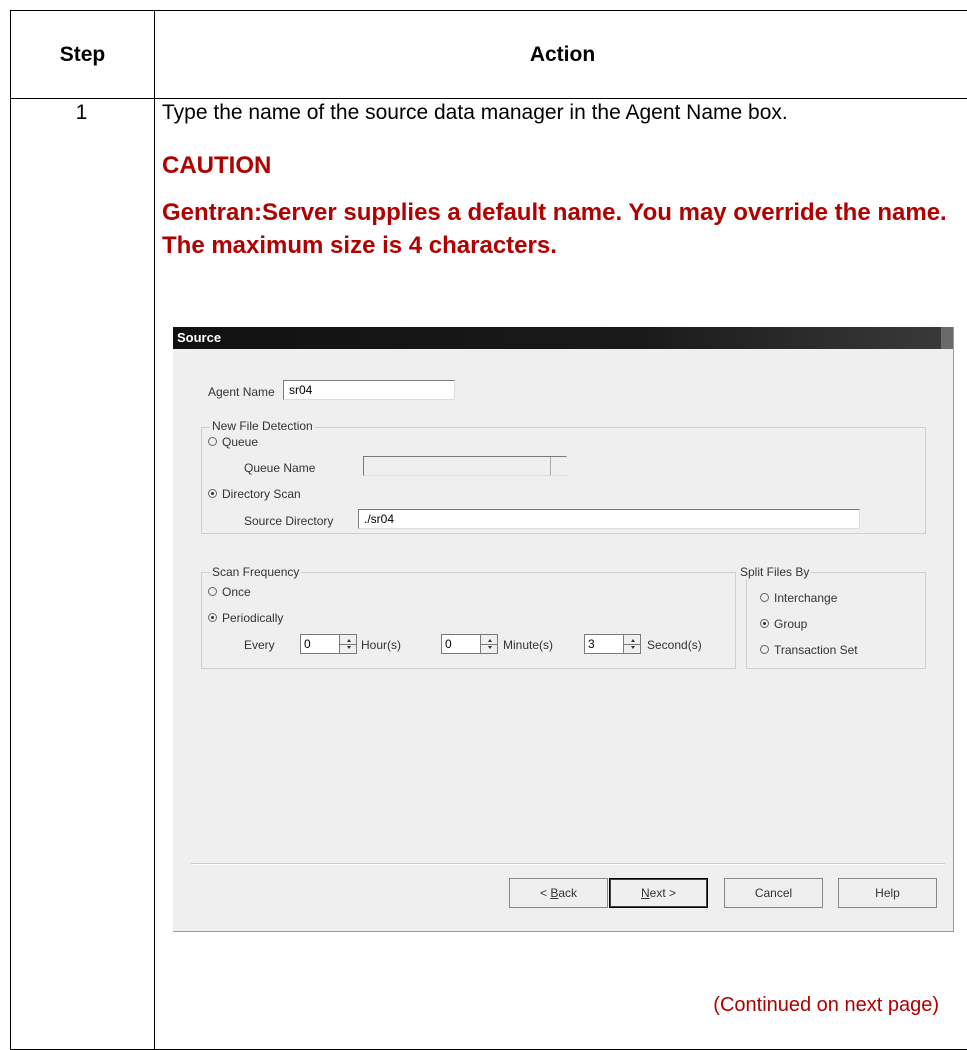 The image size is (967, 1050). I want to click on column-divider, so click(154, 530).